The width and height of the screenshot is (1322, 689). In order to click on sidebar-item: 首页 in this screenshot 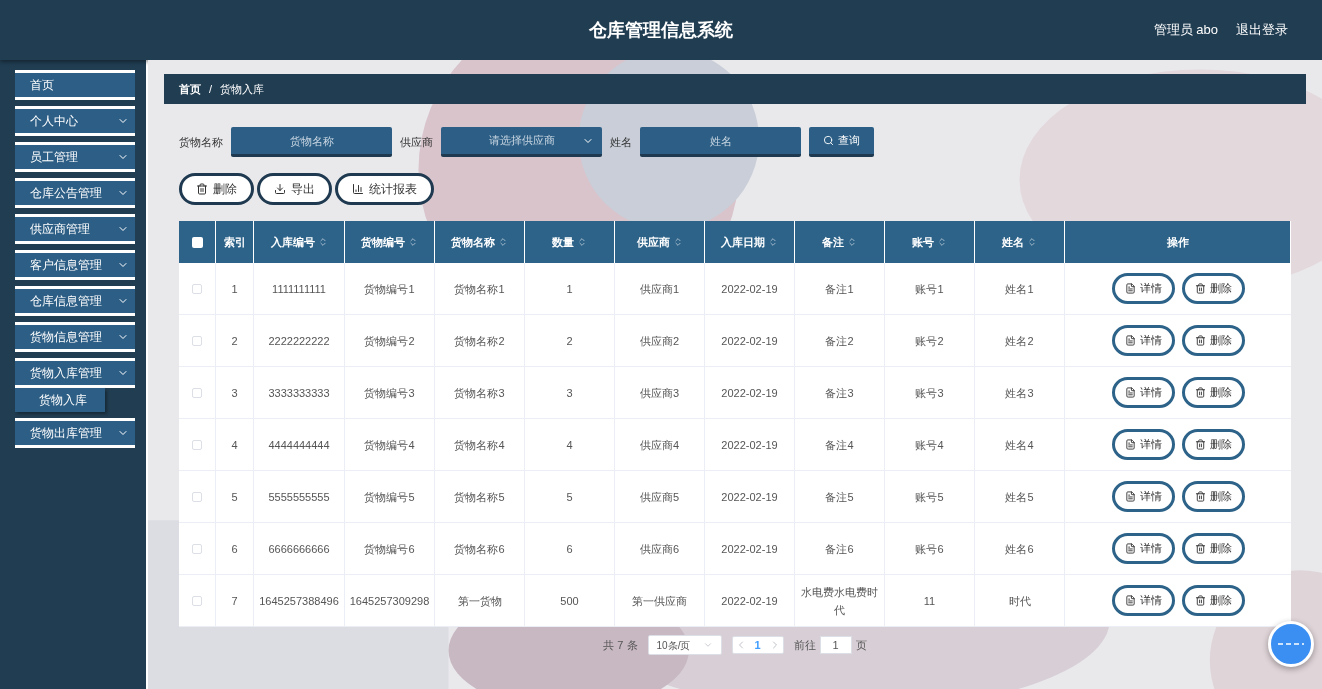, I will do `click(75, 85)`.